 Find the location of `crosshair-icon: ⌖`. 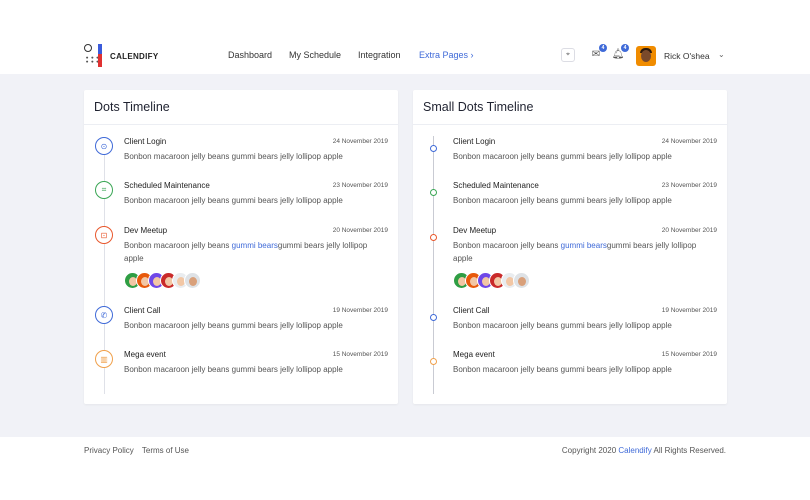

crosshair-icon: ⌖ is located at coordinates (568, 54).